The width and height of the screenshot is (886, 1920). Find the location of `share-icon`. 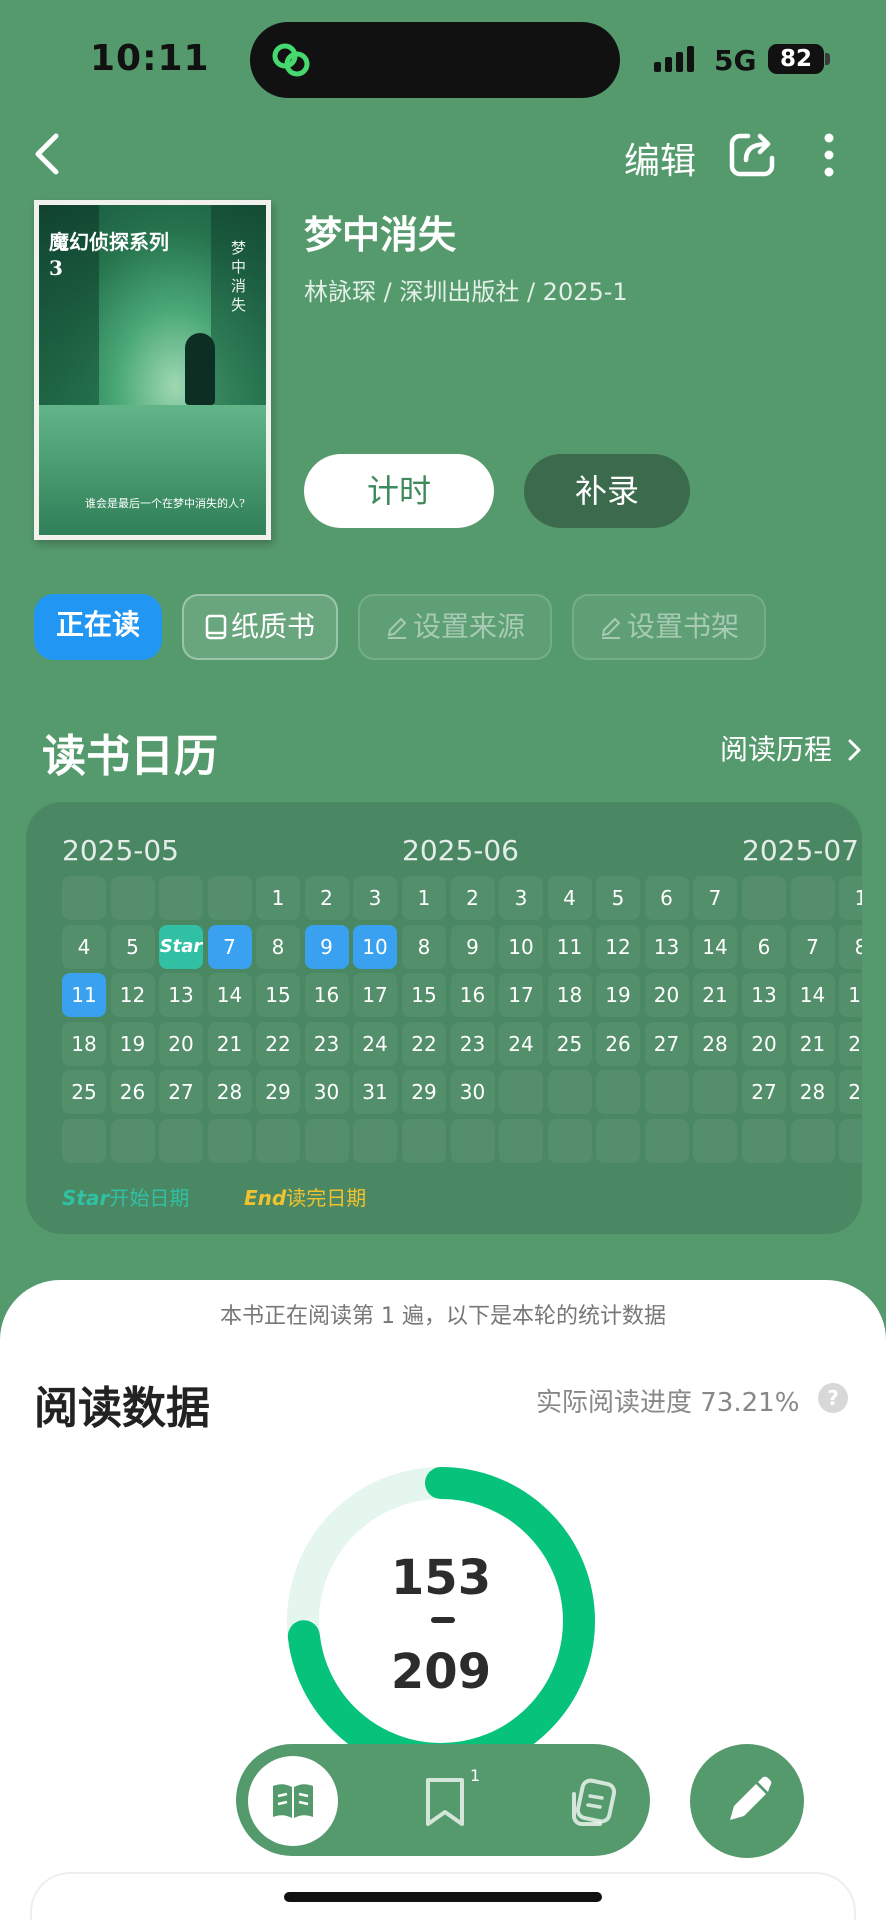

share-icon is located at coordinates (752, 154).